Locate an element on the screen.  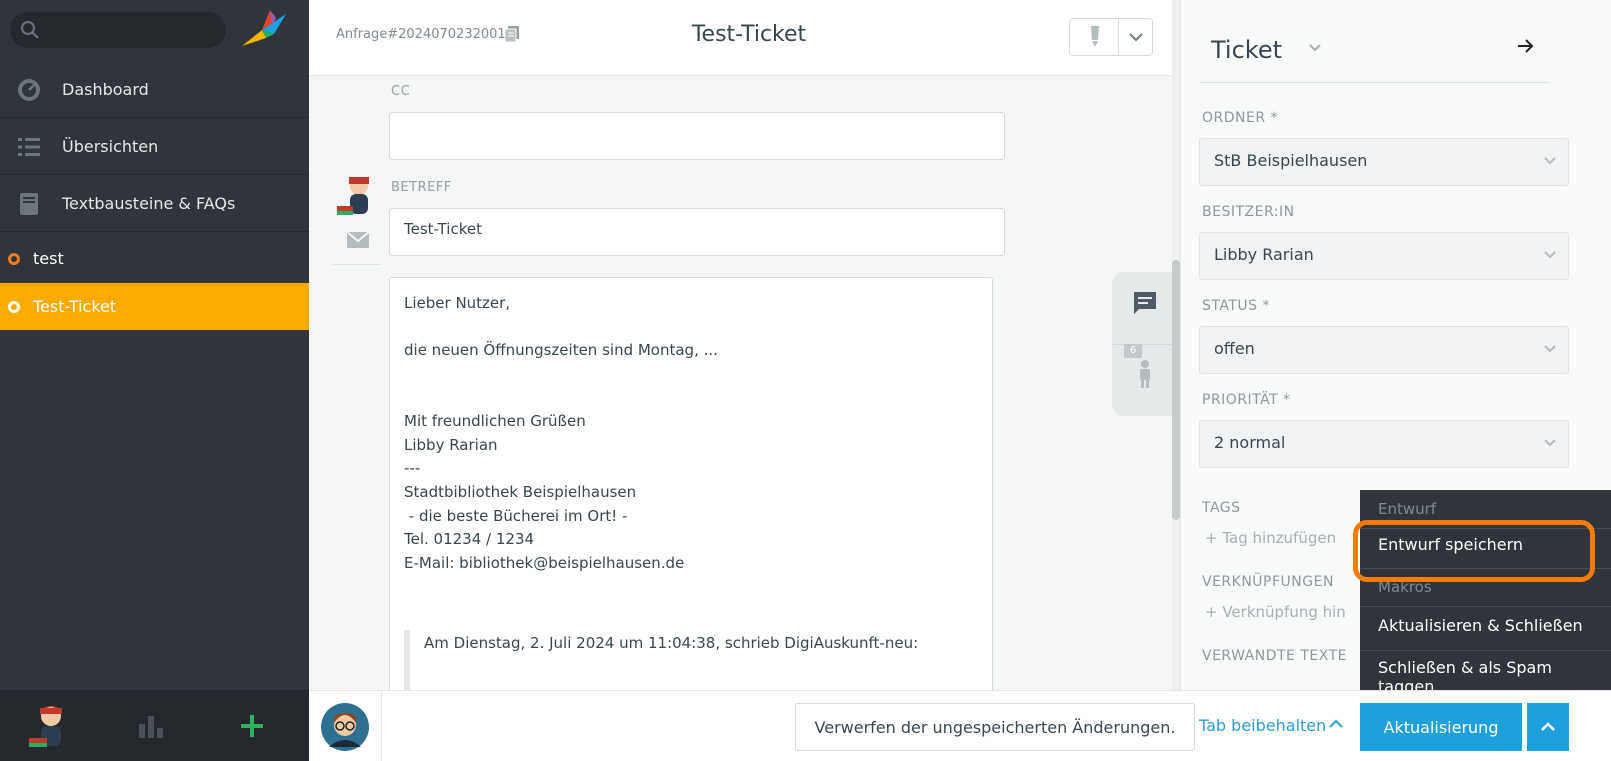
edit-button is located at coordinates (1094, 37).